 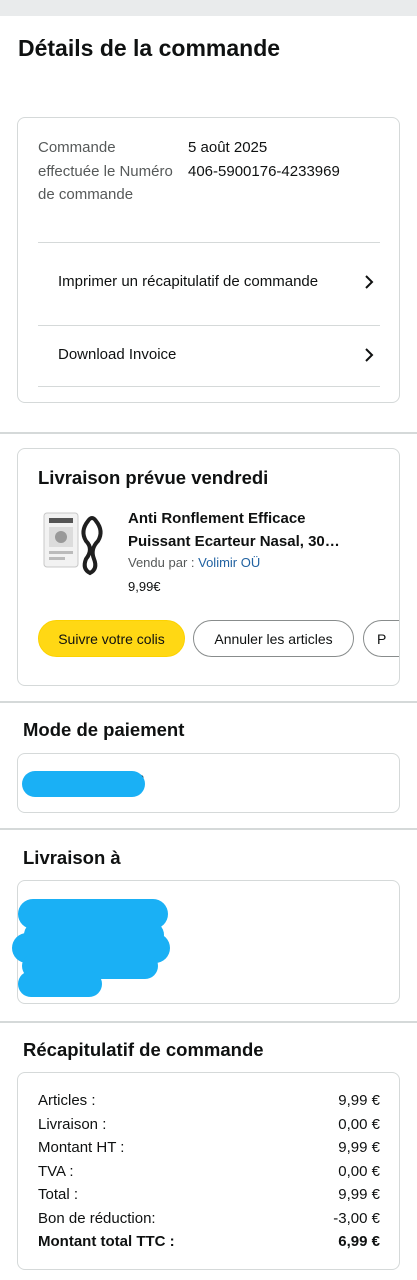 I want to click on cancel-items-button: Annuler les articles, so click(x=273, y=638).